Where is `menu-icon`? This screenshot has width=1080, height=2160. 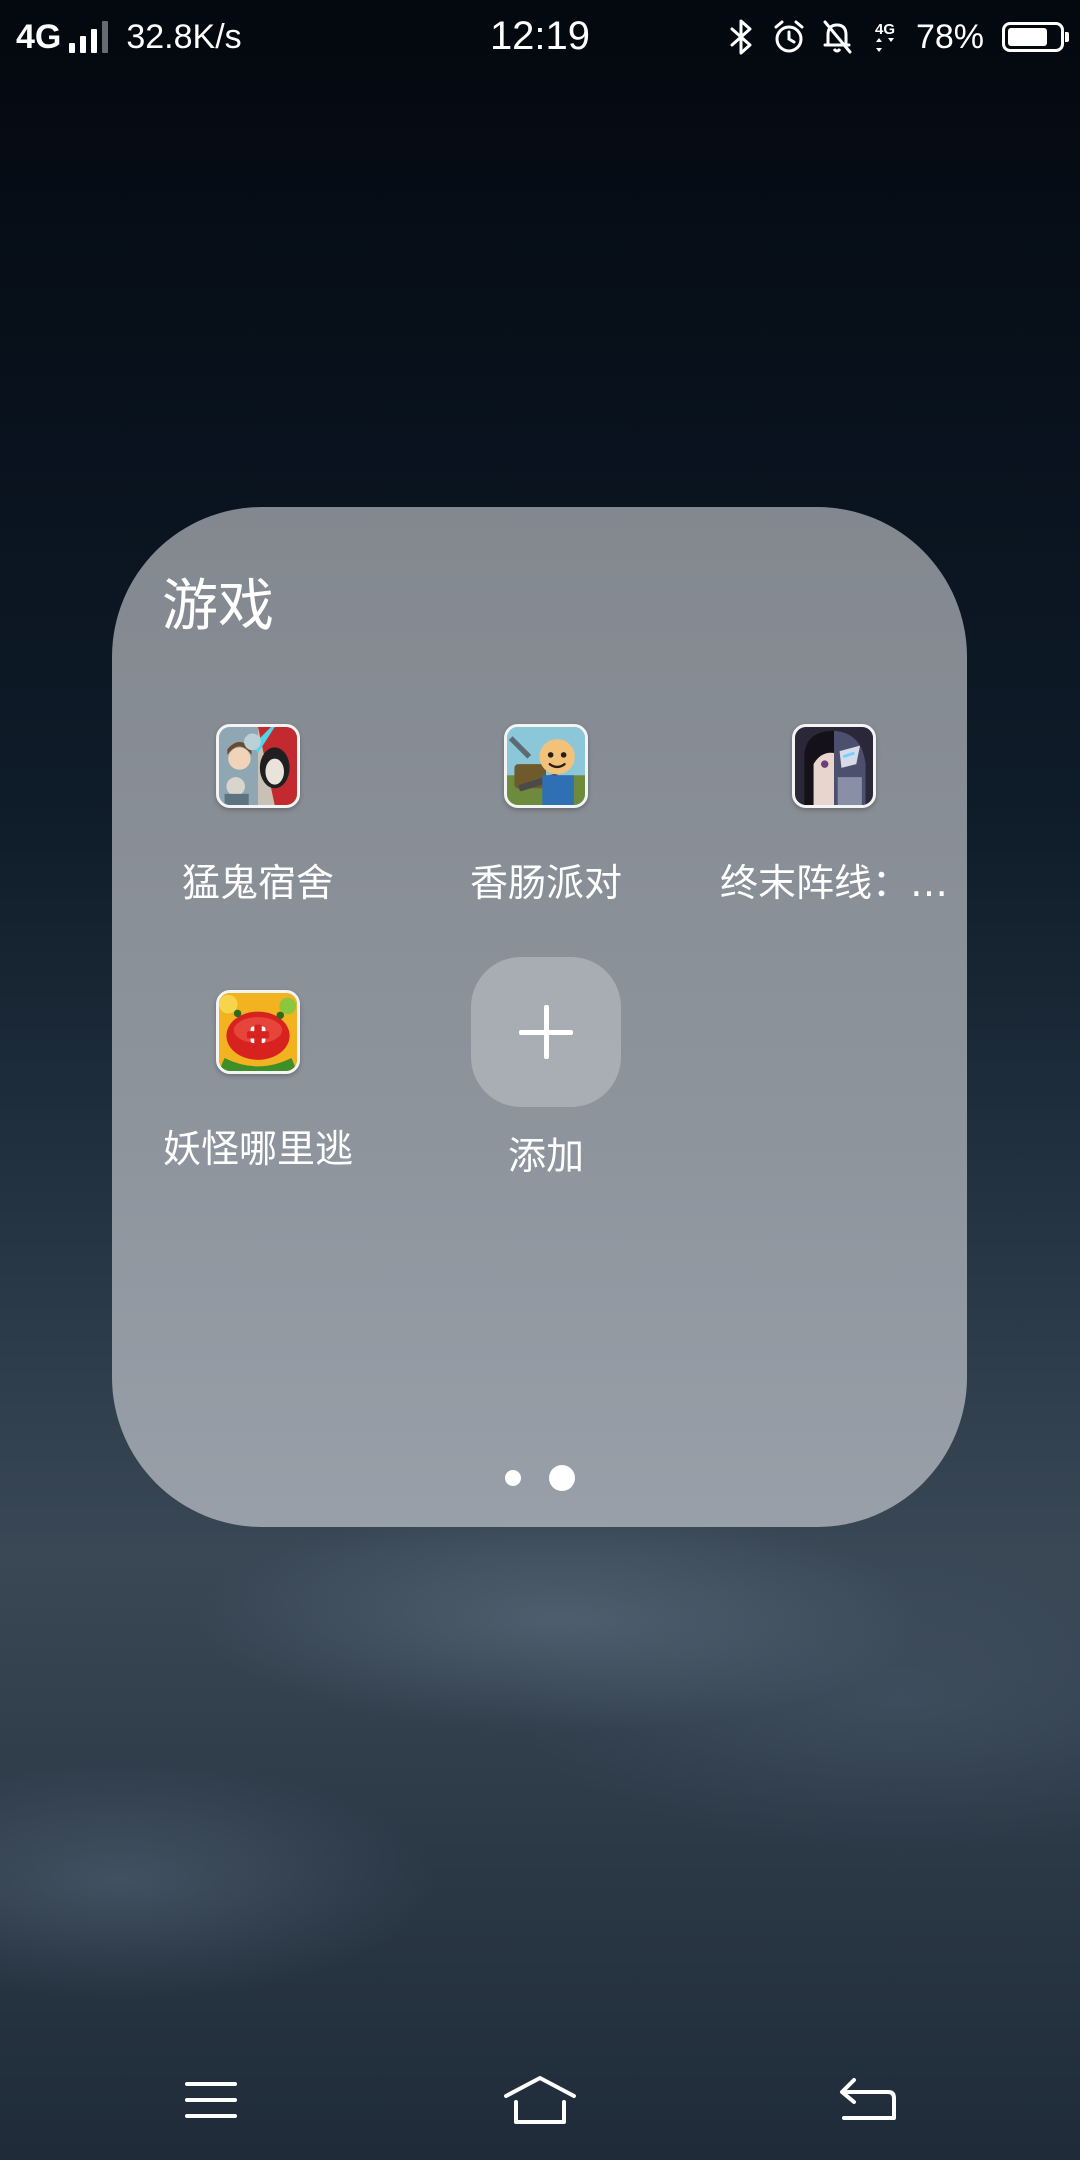
menu-icon is located at coordinates (211, 2100).